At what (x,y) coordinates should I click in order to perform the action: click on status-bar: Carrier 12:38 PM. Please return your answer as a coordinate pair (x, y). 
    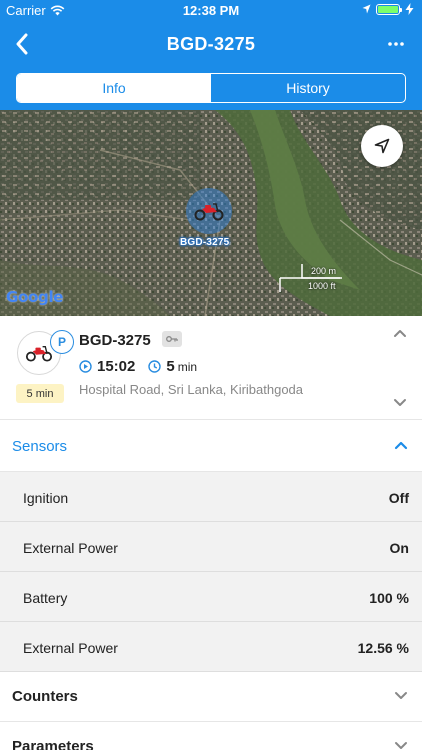
    Looking at the image, I should click on (211, 11).